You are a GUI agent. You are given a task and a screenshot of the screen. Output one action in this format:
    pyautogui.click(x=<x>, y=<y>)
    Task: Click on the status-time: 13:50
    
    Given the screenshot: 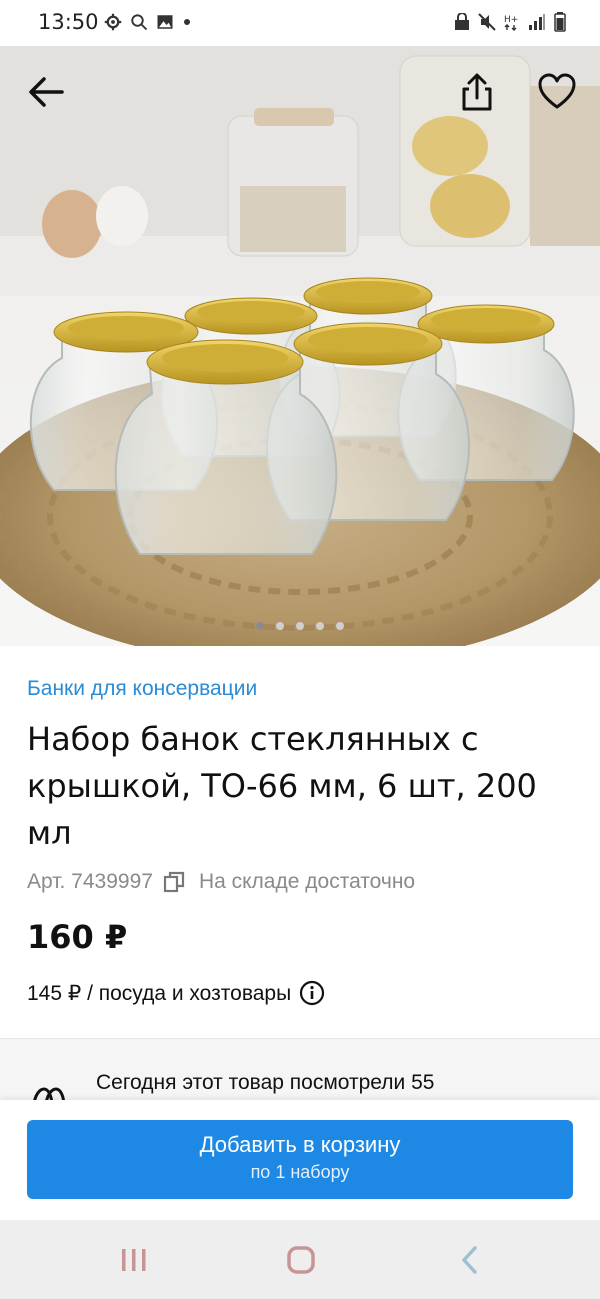 What is the action you would take?
    pyautogui.click(x=68, y=22)
    